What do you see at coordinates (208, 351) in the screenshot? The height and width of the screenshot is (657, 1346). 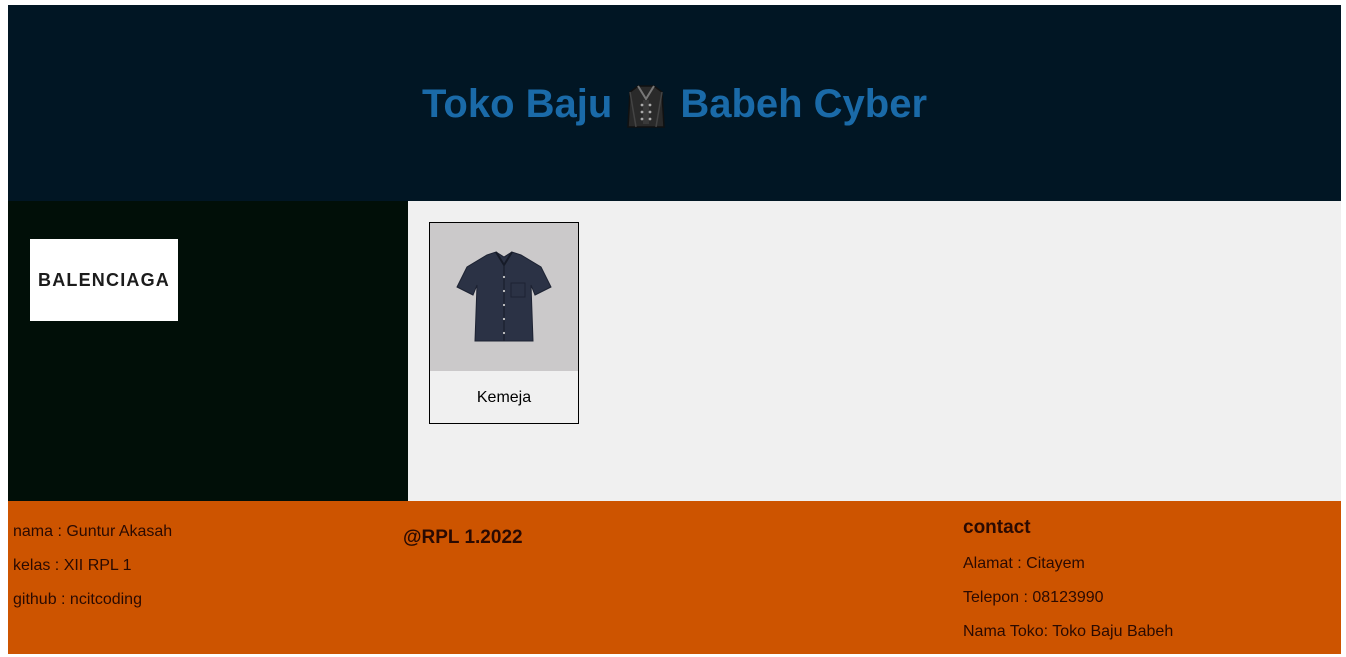 I see `sidebar: BALENCIAGA` at bounding box center [208, 351].